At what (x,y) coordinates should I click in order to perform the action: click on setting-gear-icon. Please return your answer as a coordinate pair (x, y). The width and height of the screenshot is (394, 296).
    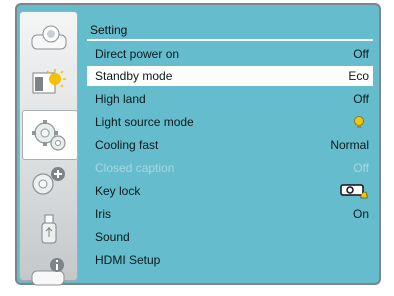
    Looking at the image, I should click on (49, 135).